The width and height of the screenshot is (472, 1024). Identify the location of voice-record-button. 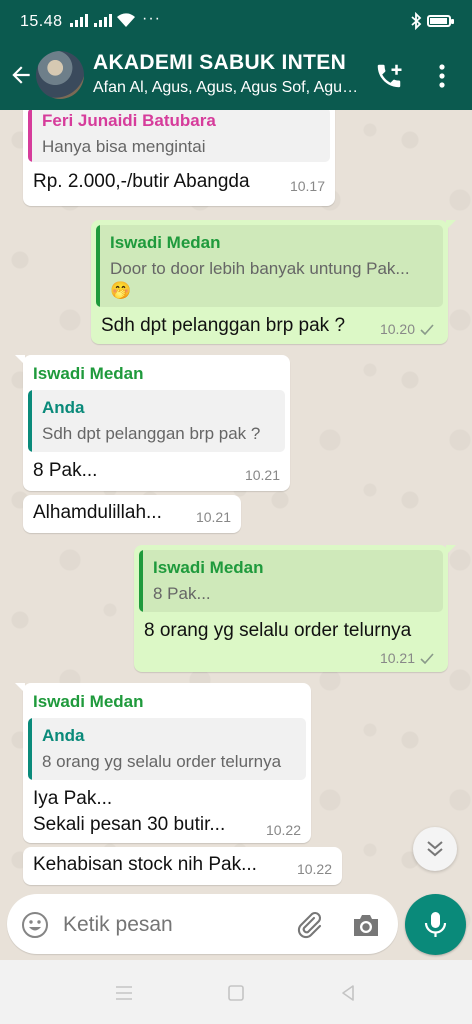
(435, 924).